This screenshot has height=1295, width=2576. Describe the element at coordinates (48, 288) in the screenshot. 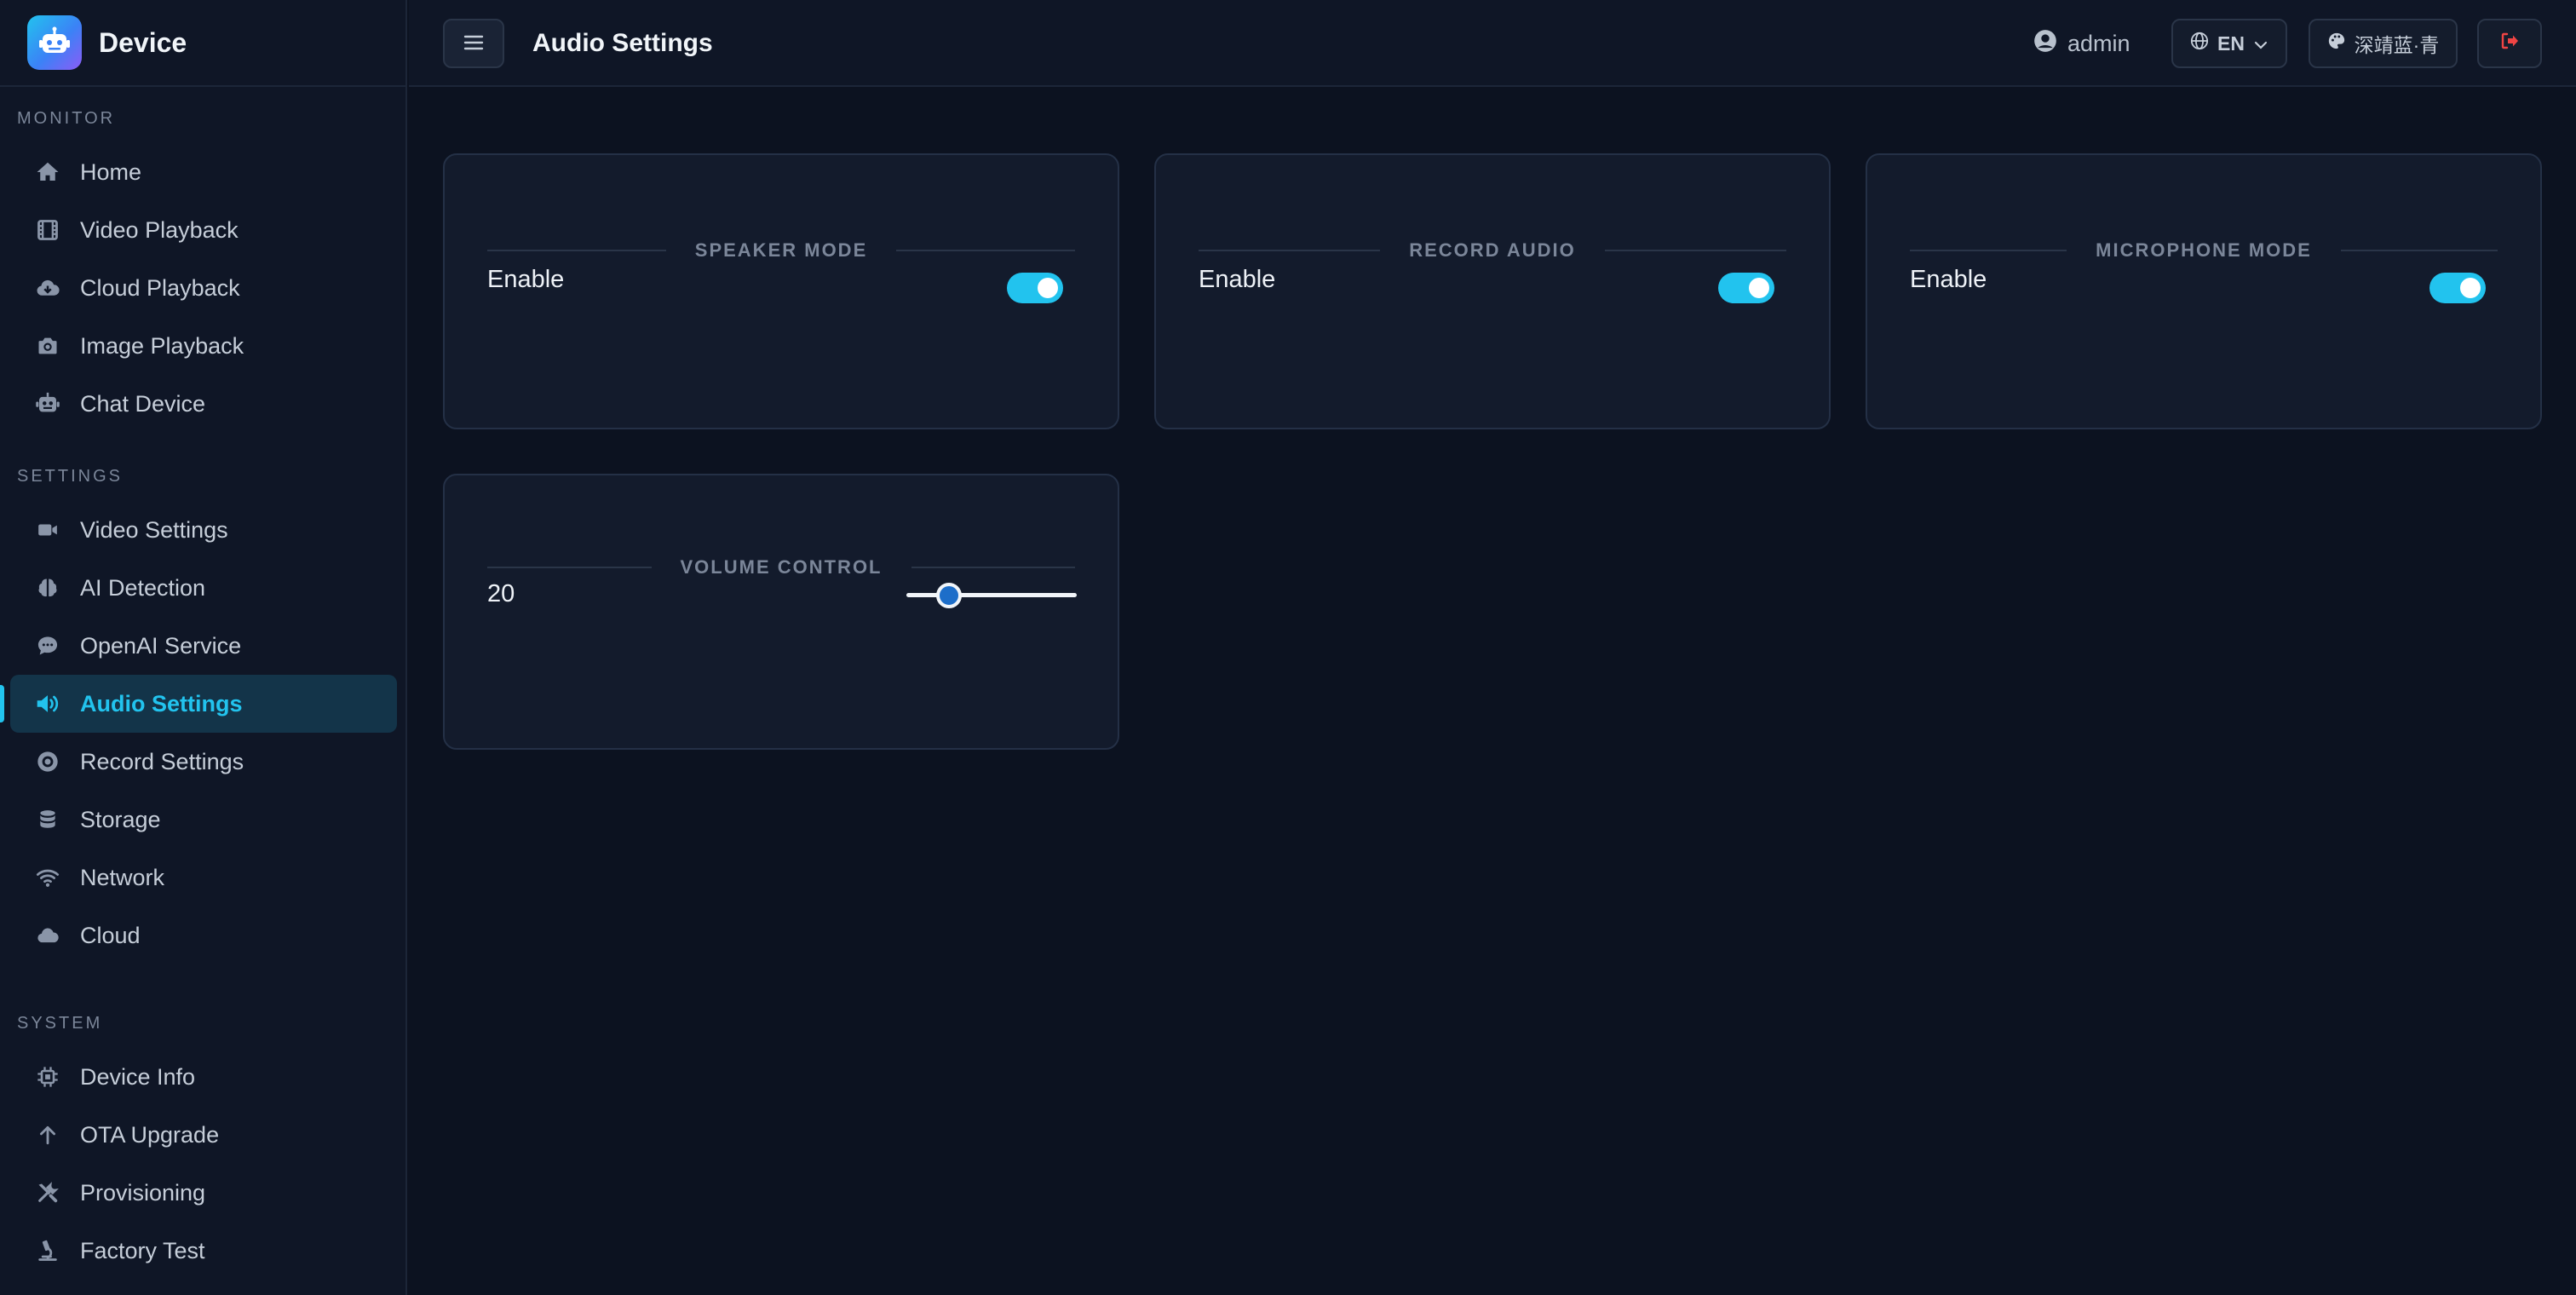

I see `cloud-download-icon` at that location.